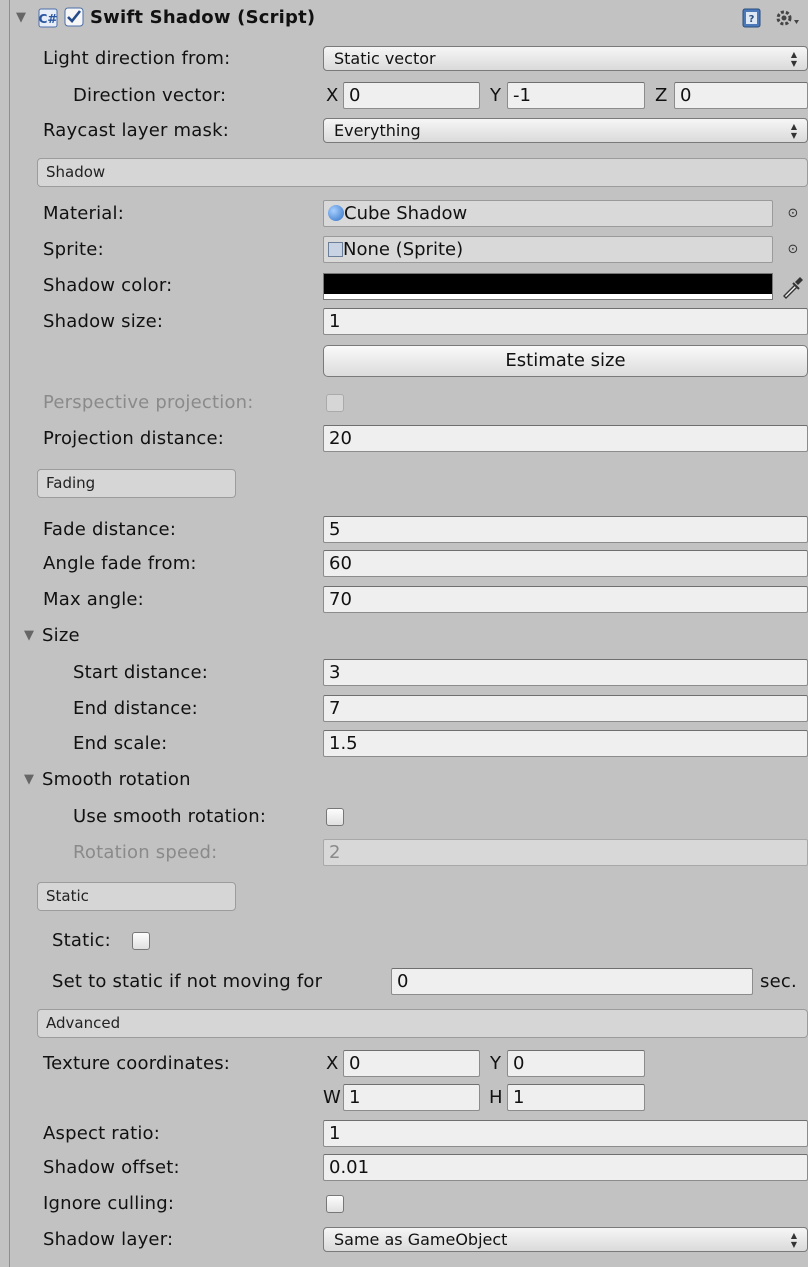  I want to click on perspective-row: Perspective projection:, so click(404, 403).